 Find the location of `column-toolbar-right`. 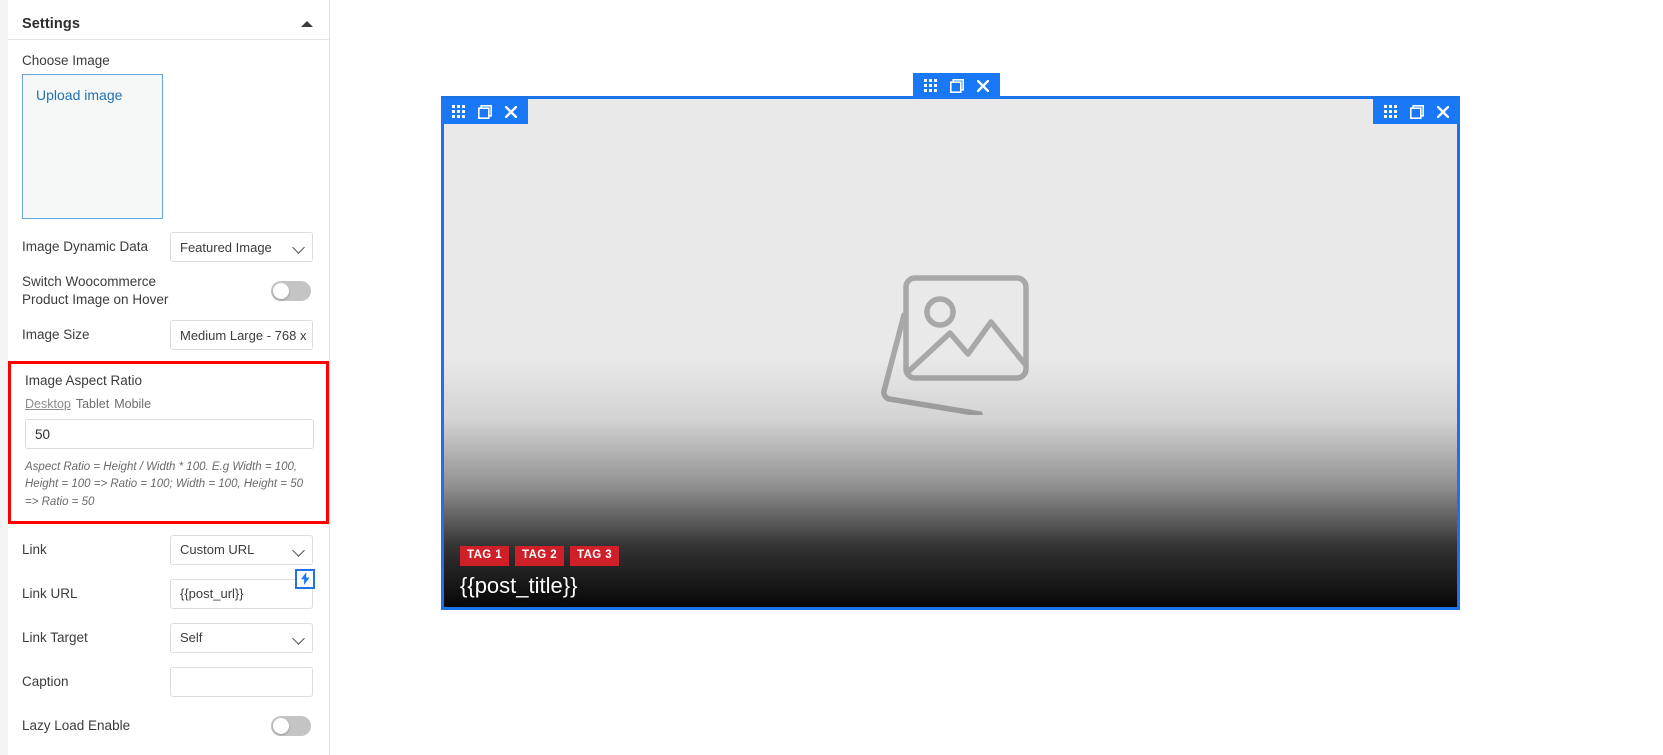

column-toolbar-right is located at coordinates (1416, 111).